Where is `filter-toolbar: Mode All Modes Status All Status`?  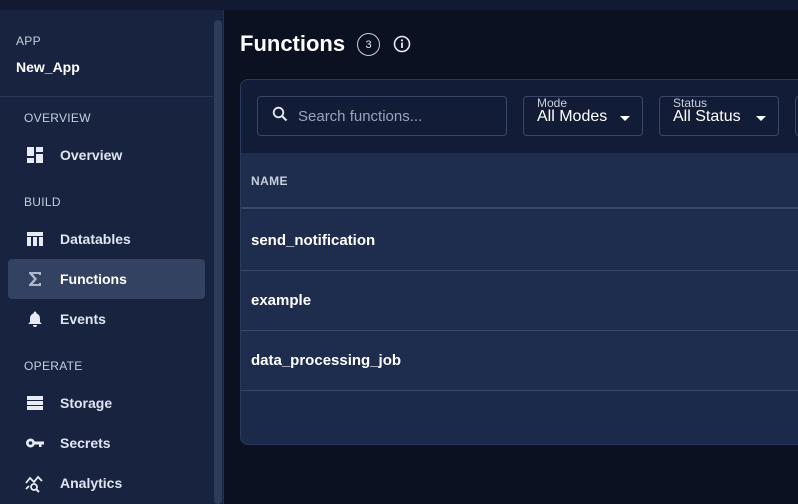
filter-toolbar: Mode All Modes Status All Status is located at coordinates (519, 116).